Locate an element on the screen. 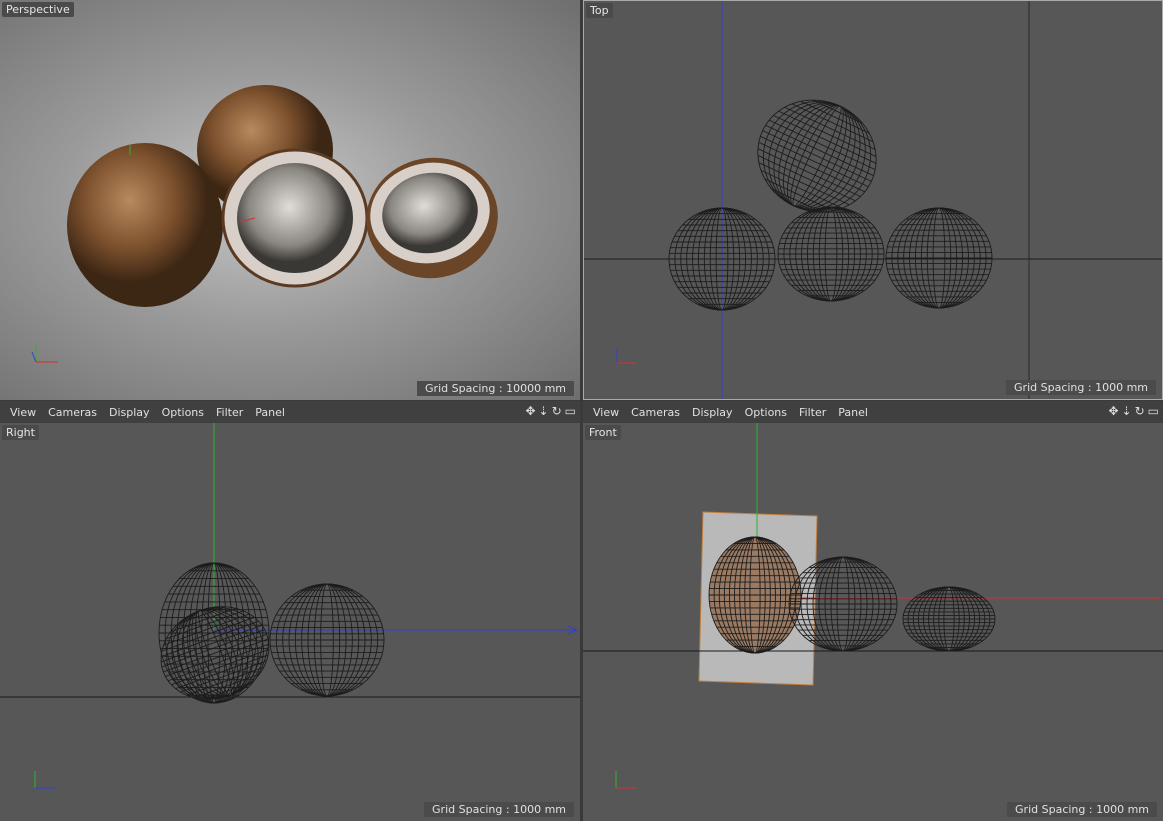 The width and height of the screenshot is (1163, 821). coconut-left is located at coordinates (145, 225).